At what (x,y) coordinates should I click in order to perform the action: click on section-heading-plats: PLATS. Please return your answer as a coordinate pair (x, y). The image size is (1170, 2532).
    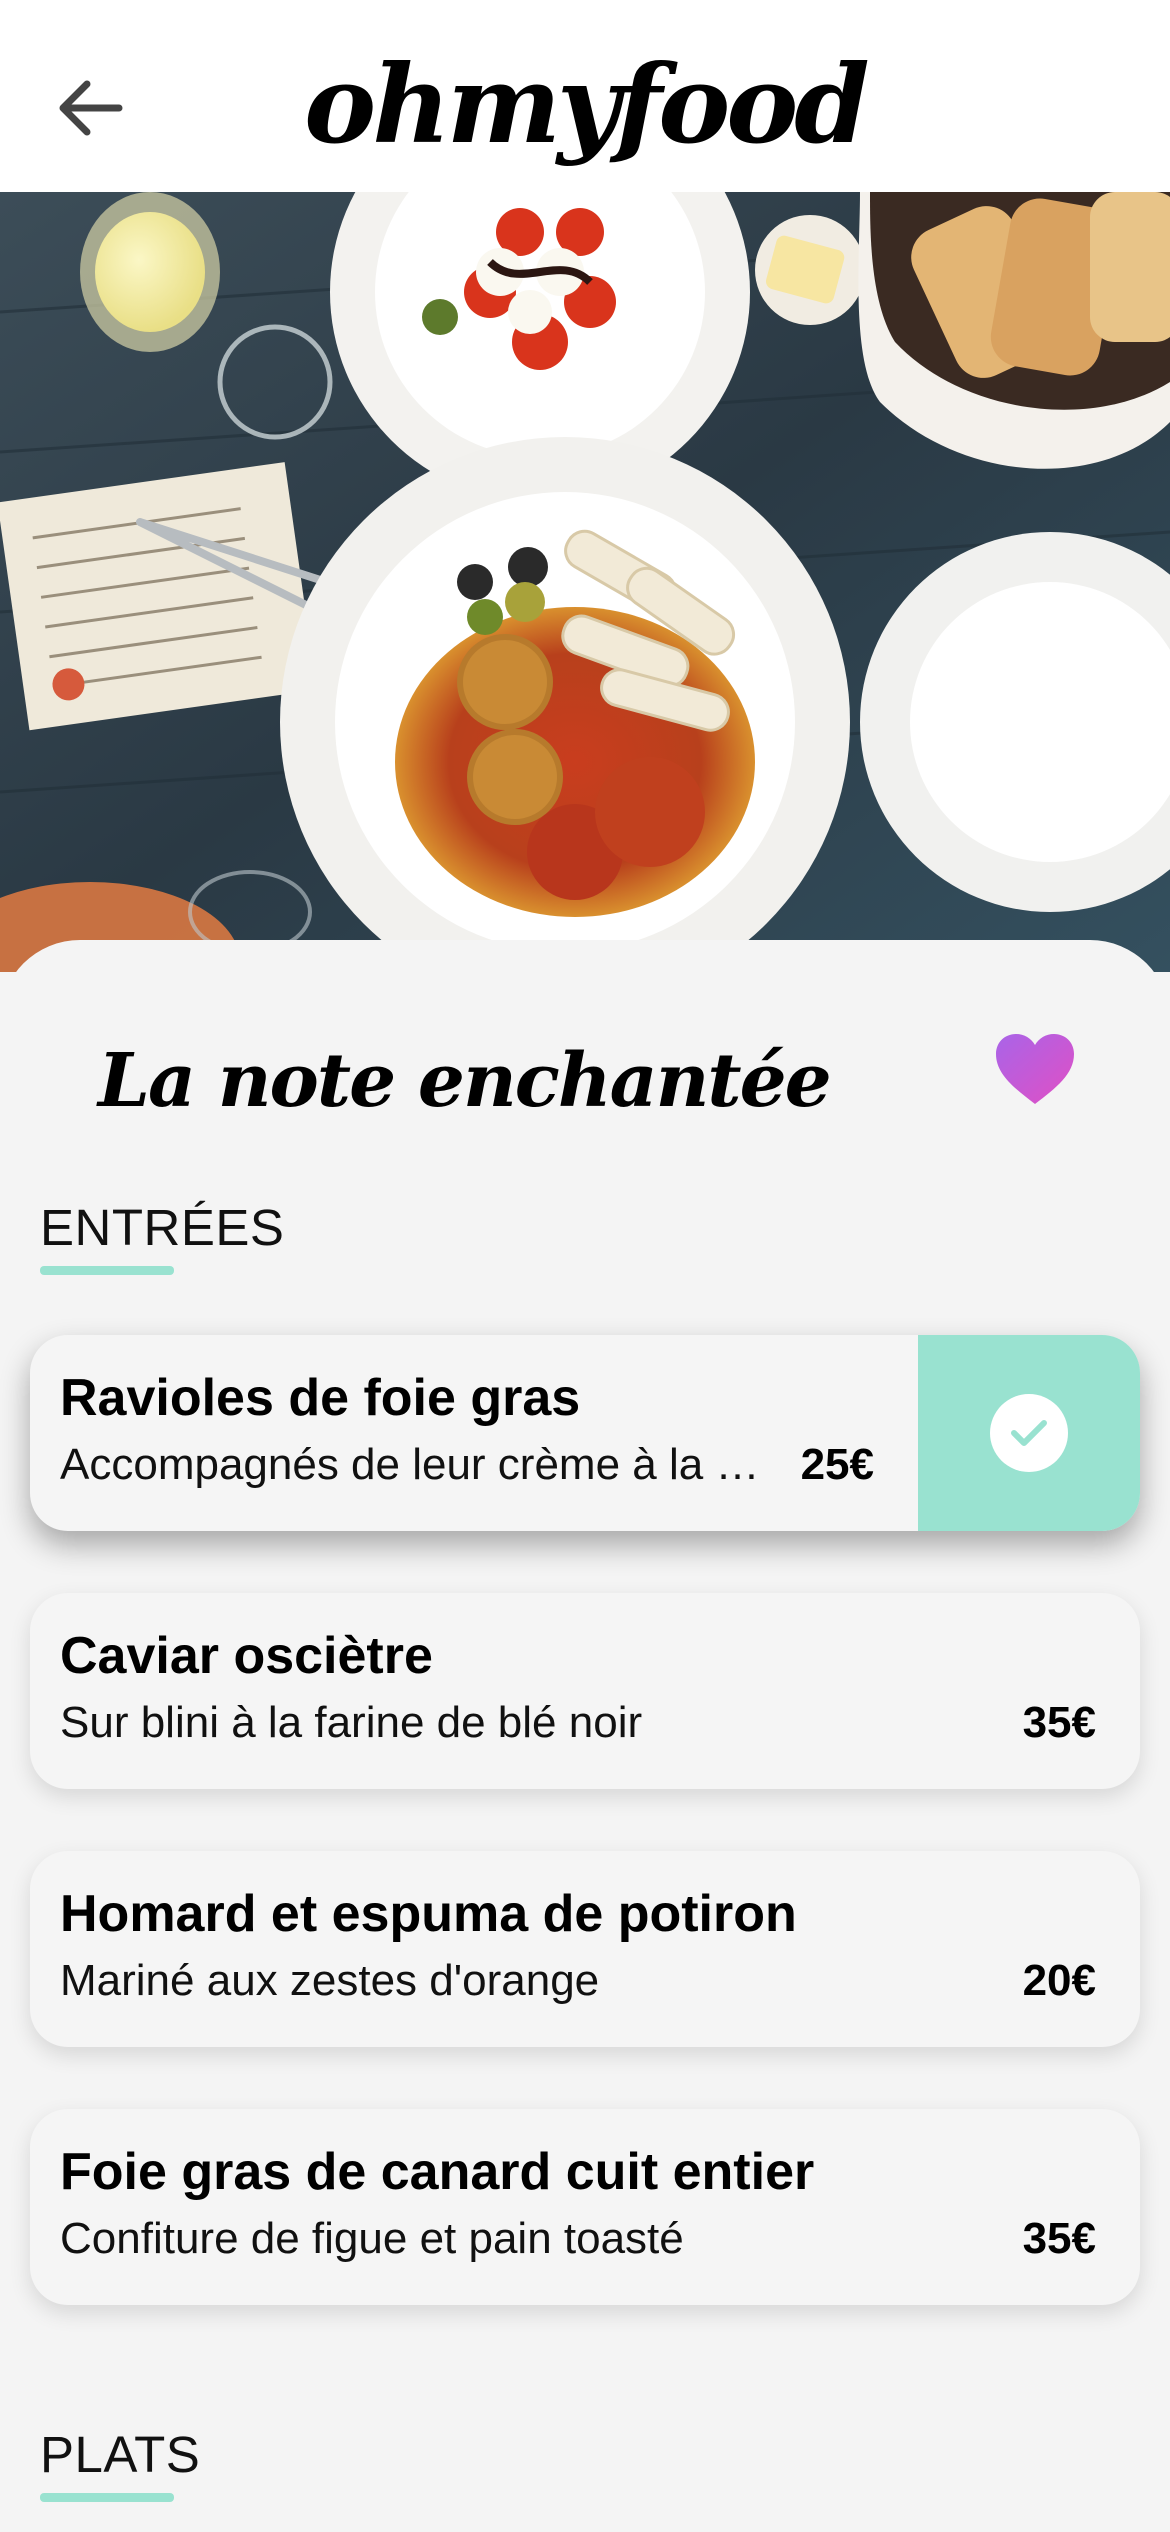
    Looking at the image, I should click on (120, 2454).